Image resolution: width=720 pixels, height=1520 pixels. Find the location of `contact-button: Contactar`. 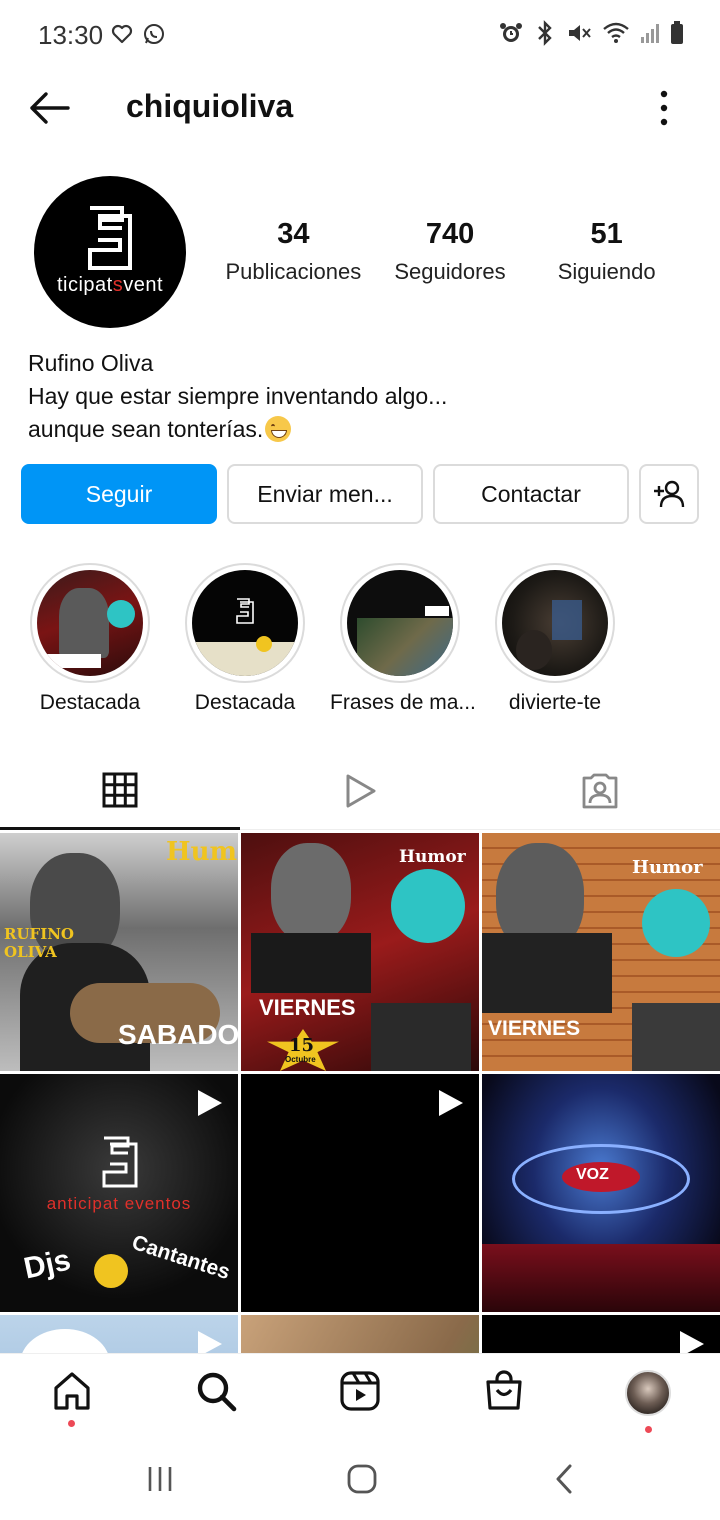

contact-button: Contactar is located at coordinates (531, 494).